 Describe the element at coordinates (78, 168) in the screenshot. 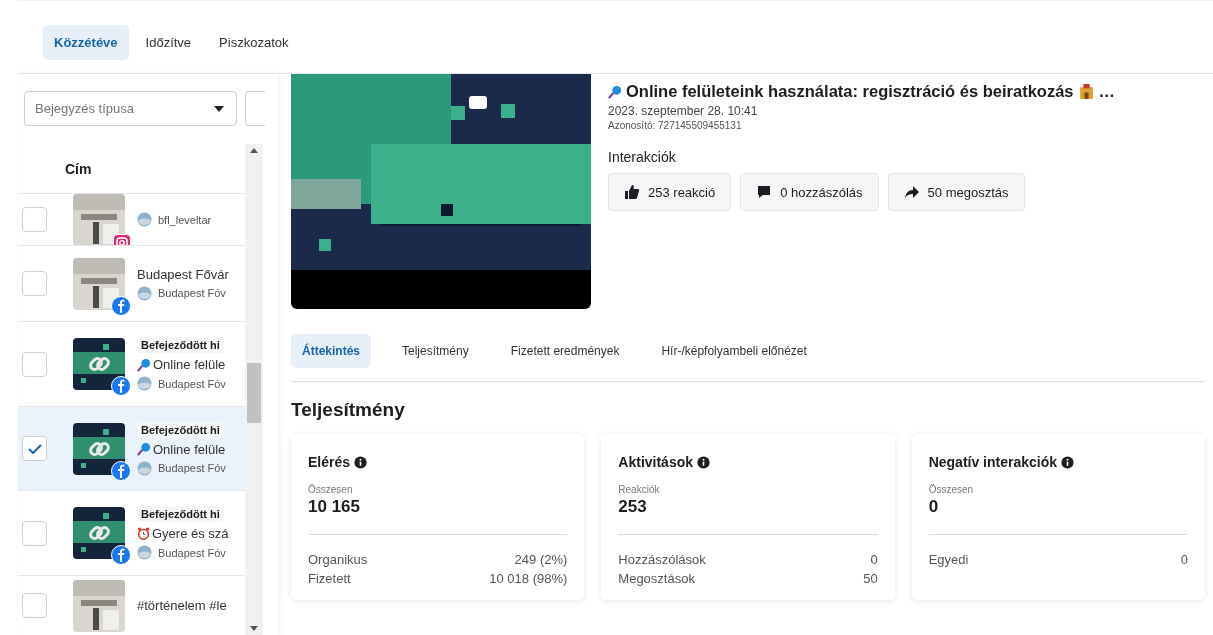

I see `column-header: Cím` at that location.